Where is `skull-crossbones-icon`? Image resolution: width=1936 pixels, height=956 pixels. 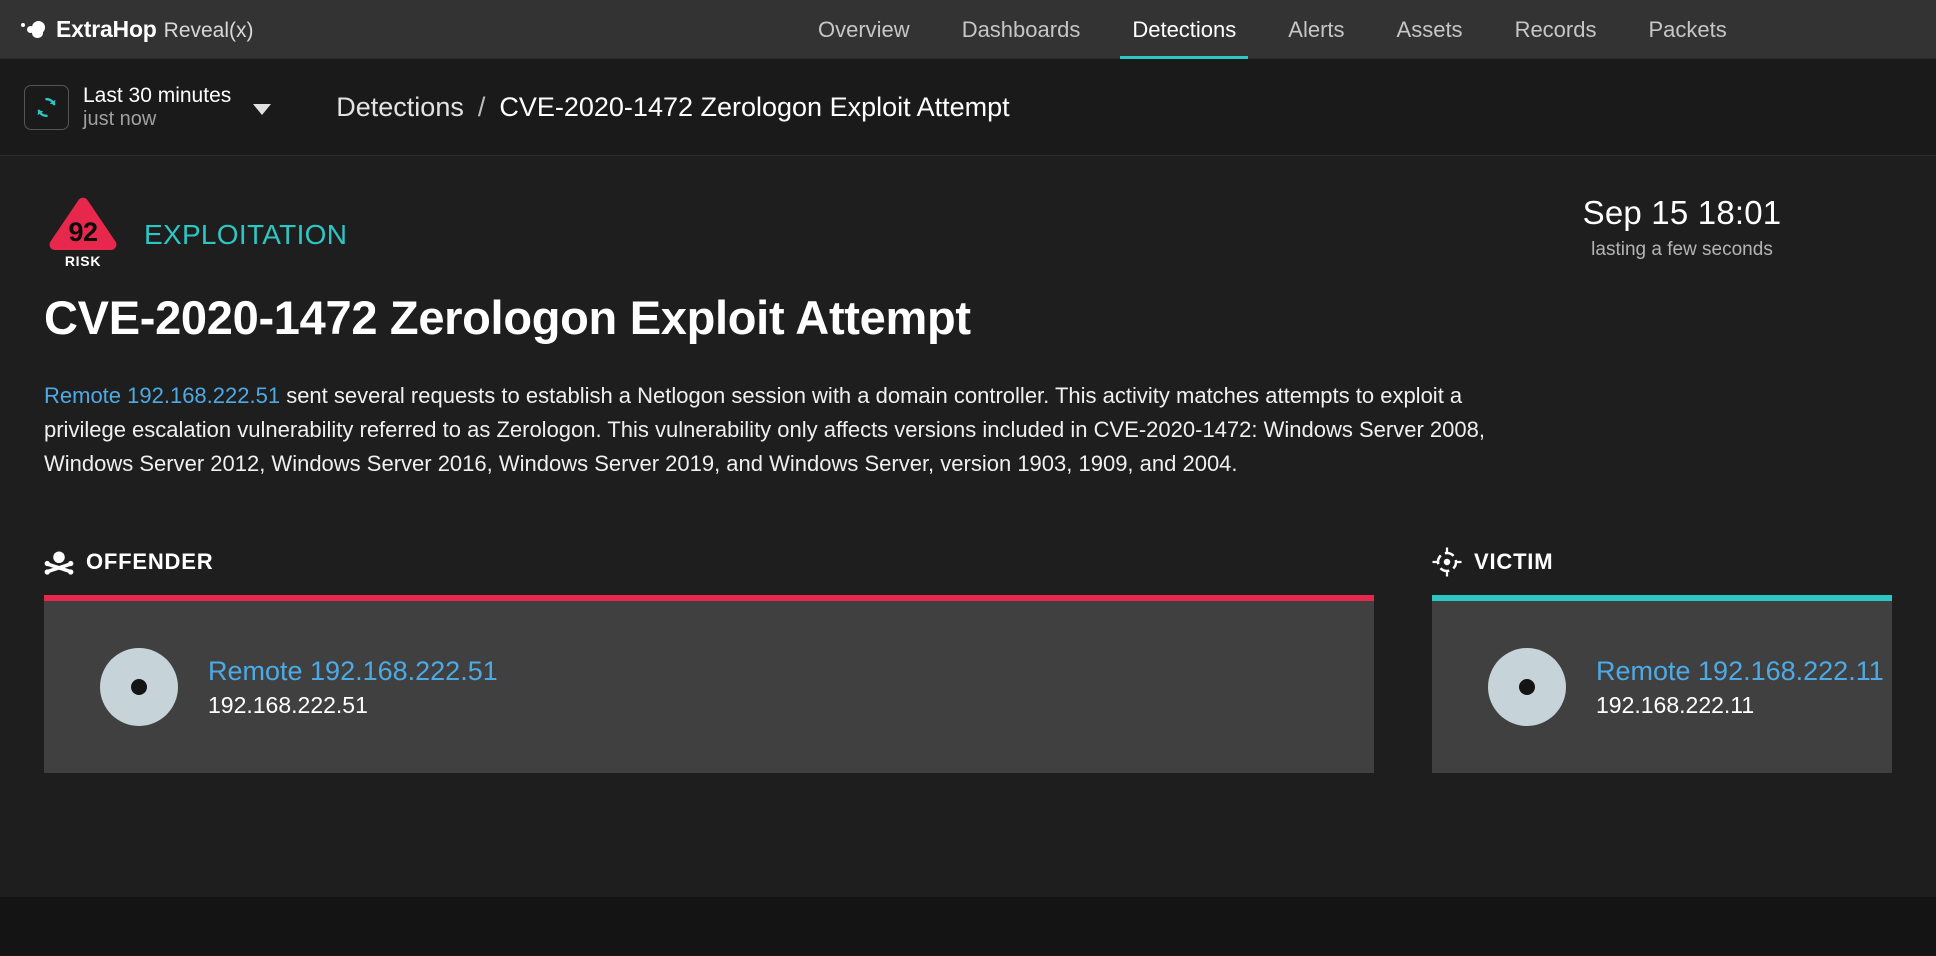
skull-crossbones-icon is located at coordinates (59, 563).